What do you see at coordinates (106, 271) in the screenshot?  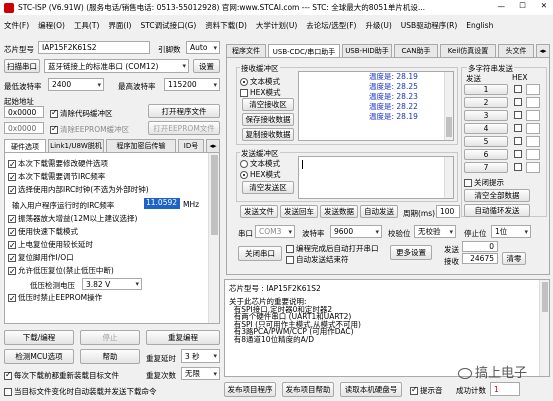 I see `hw-option-b-4: 允许低压复位(禁止低压中断)` at bounding box center [106, 271].